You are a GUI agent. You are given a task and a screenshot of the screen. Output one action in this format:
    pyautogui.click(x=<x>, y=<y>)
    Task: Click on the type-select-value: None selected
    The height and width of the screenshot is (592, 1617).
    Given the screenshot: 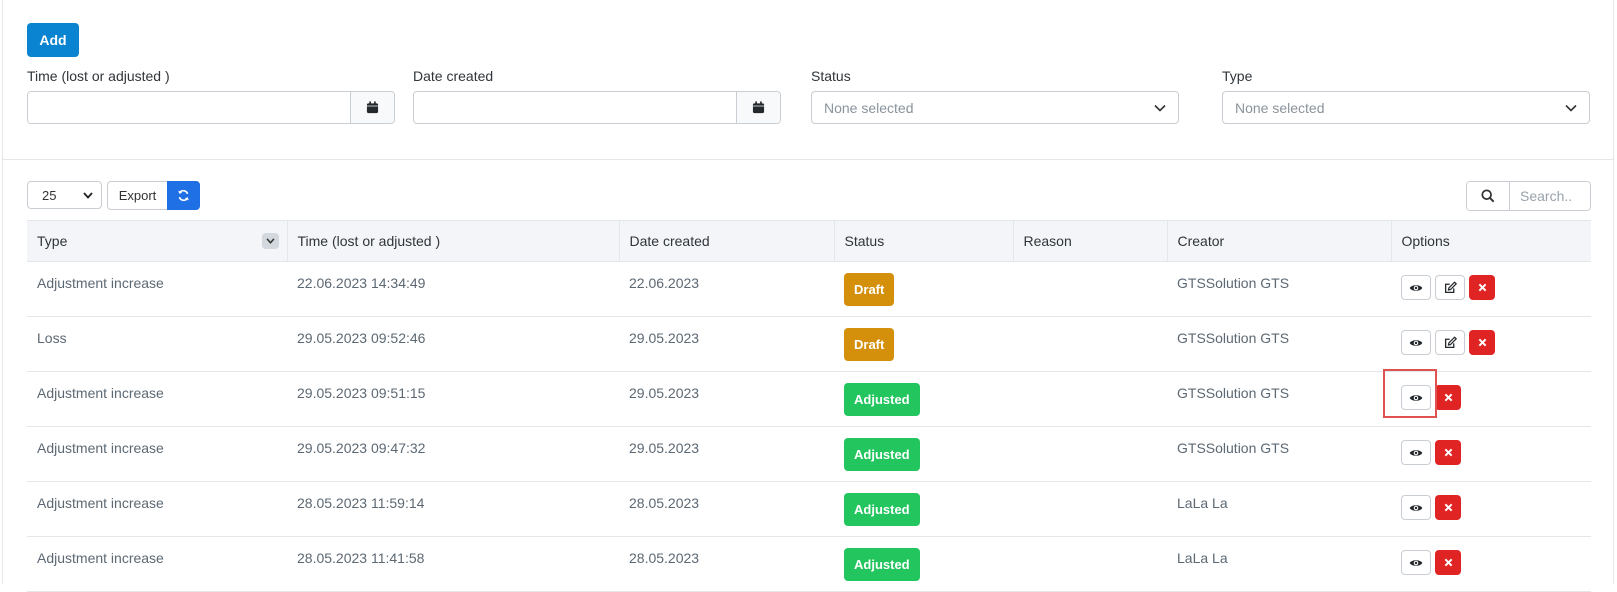 What is the action you would take?
    pyautogui.click(x=1280, y=107)
    